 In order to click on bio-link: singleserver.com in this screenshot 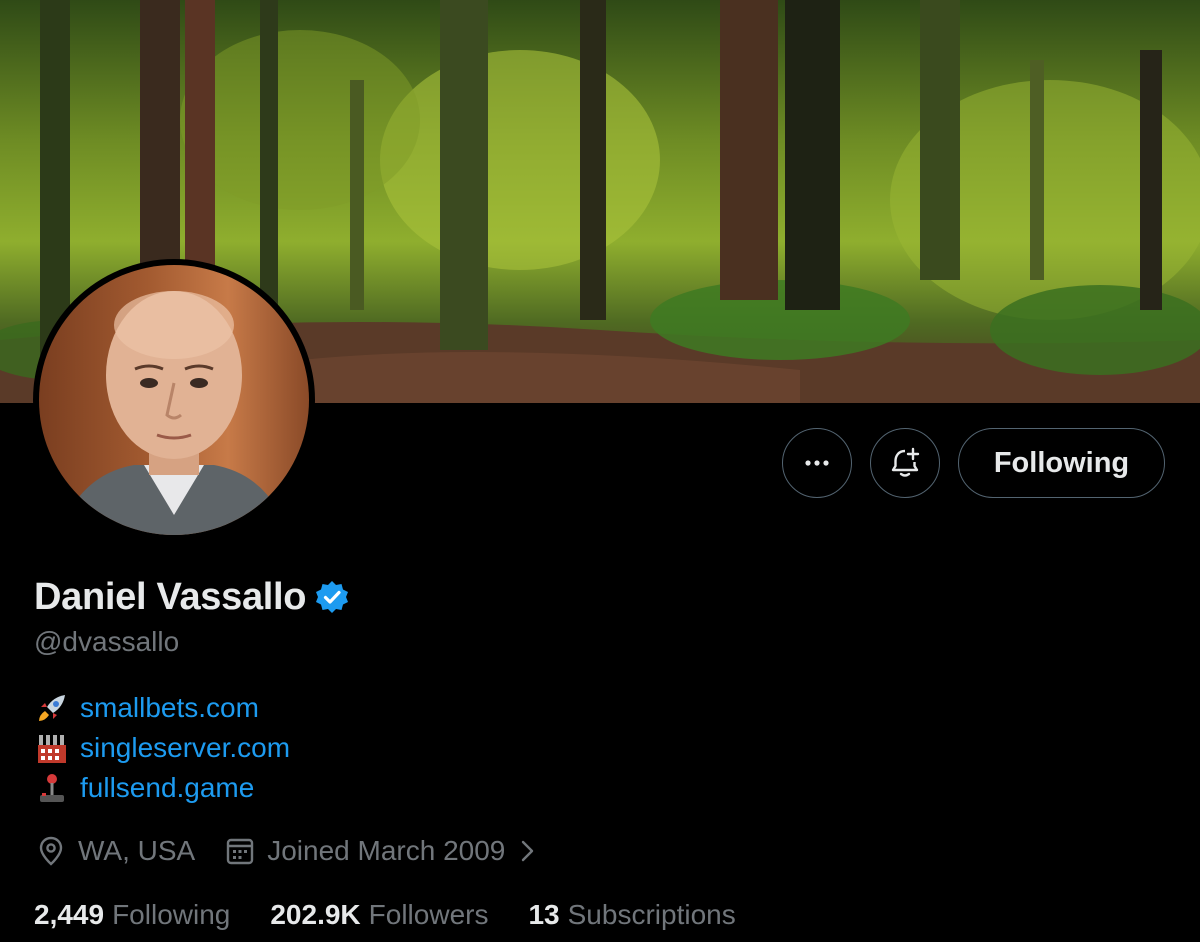, I will do `click(185, 748)`.